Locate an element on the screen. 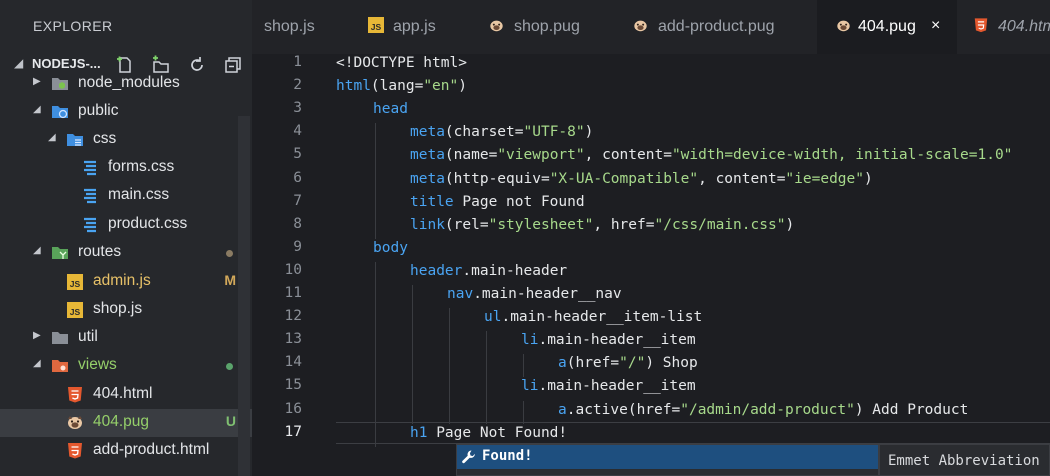 The image size is (1050, 476). tab-404-html: 404.html is located at coordinates (1003, 27).